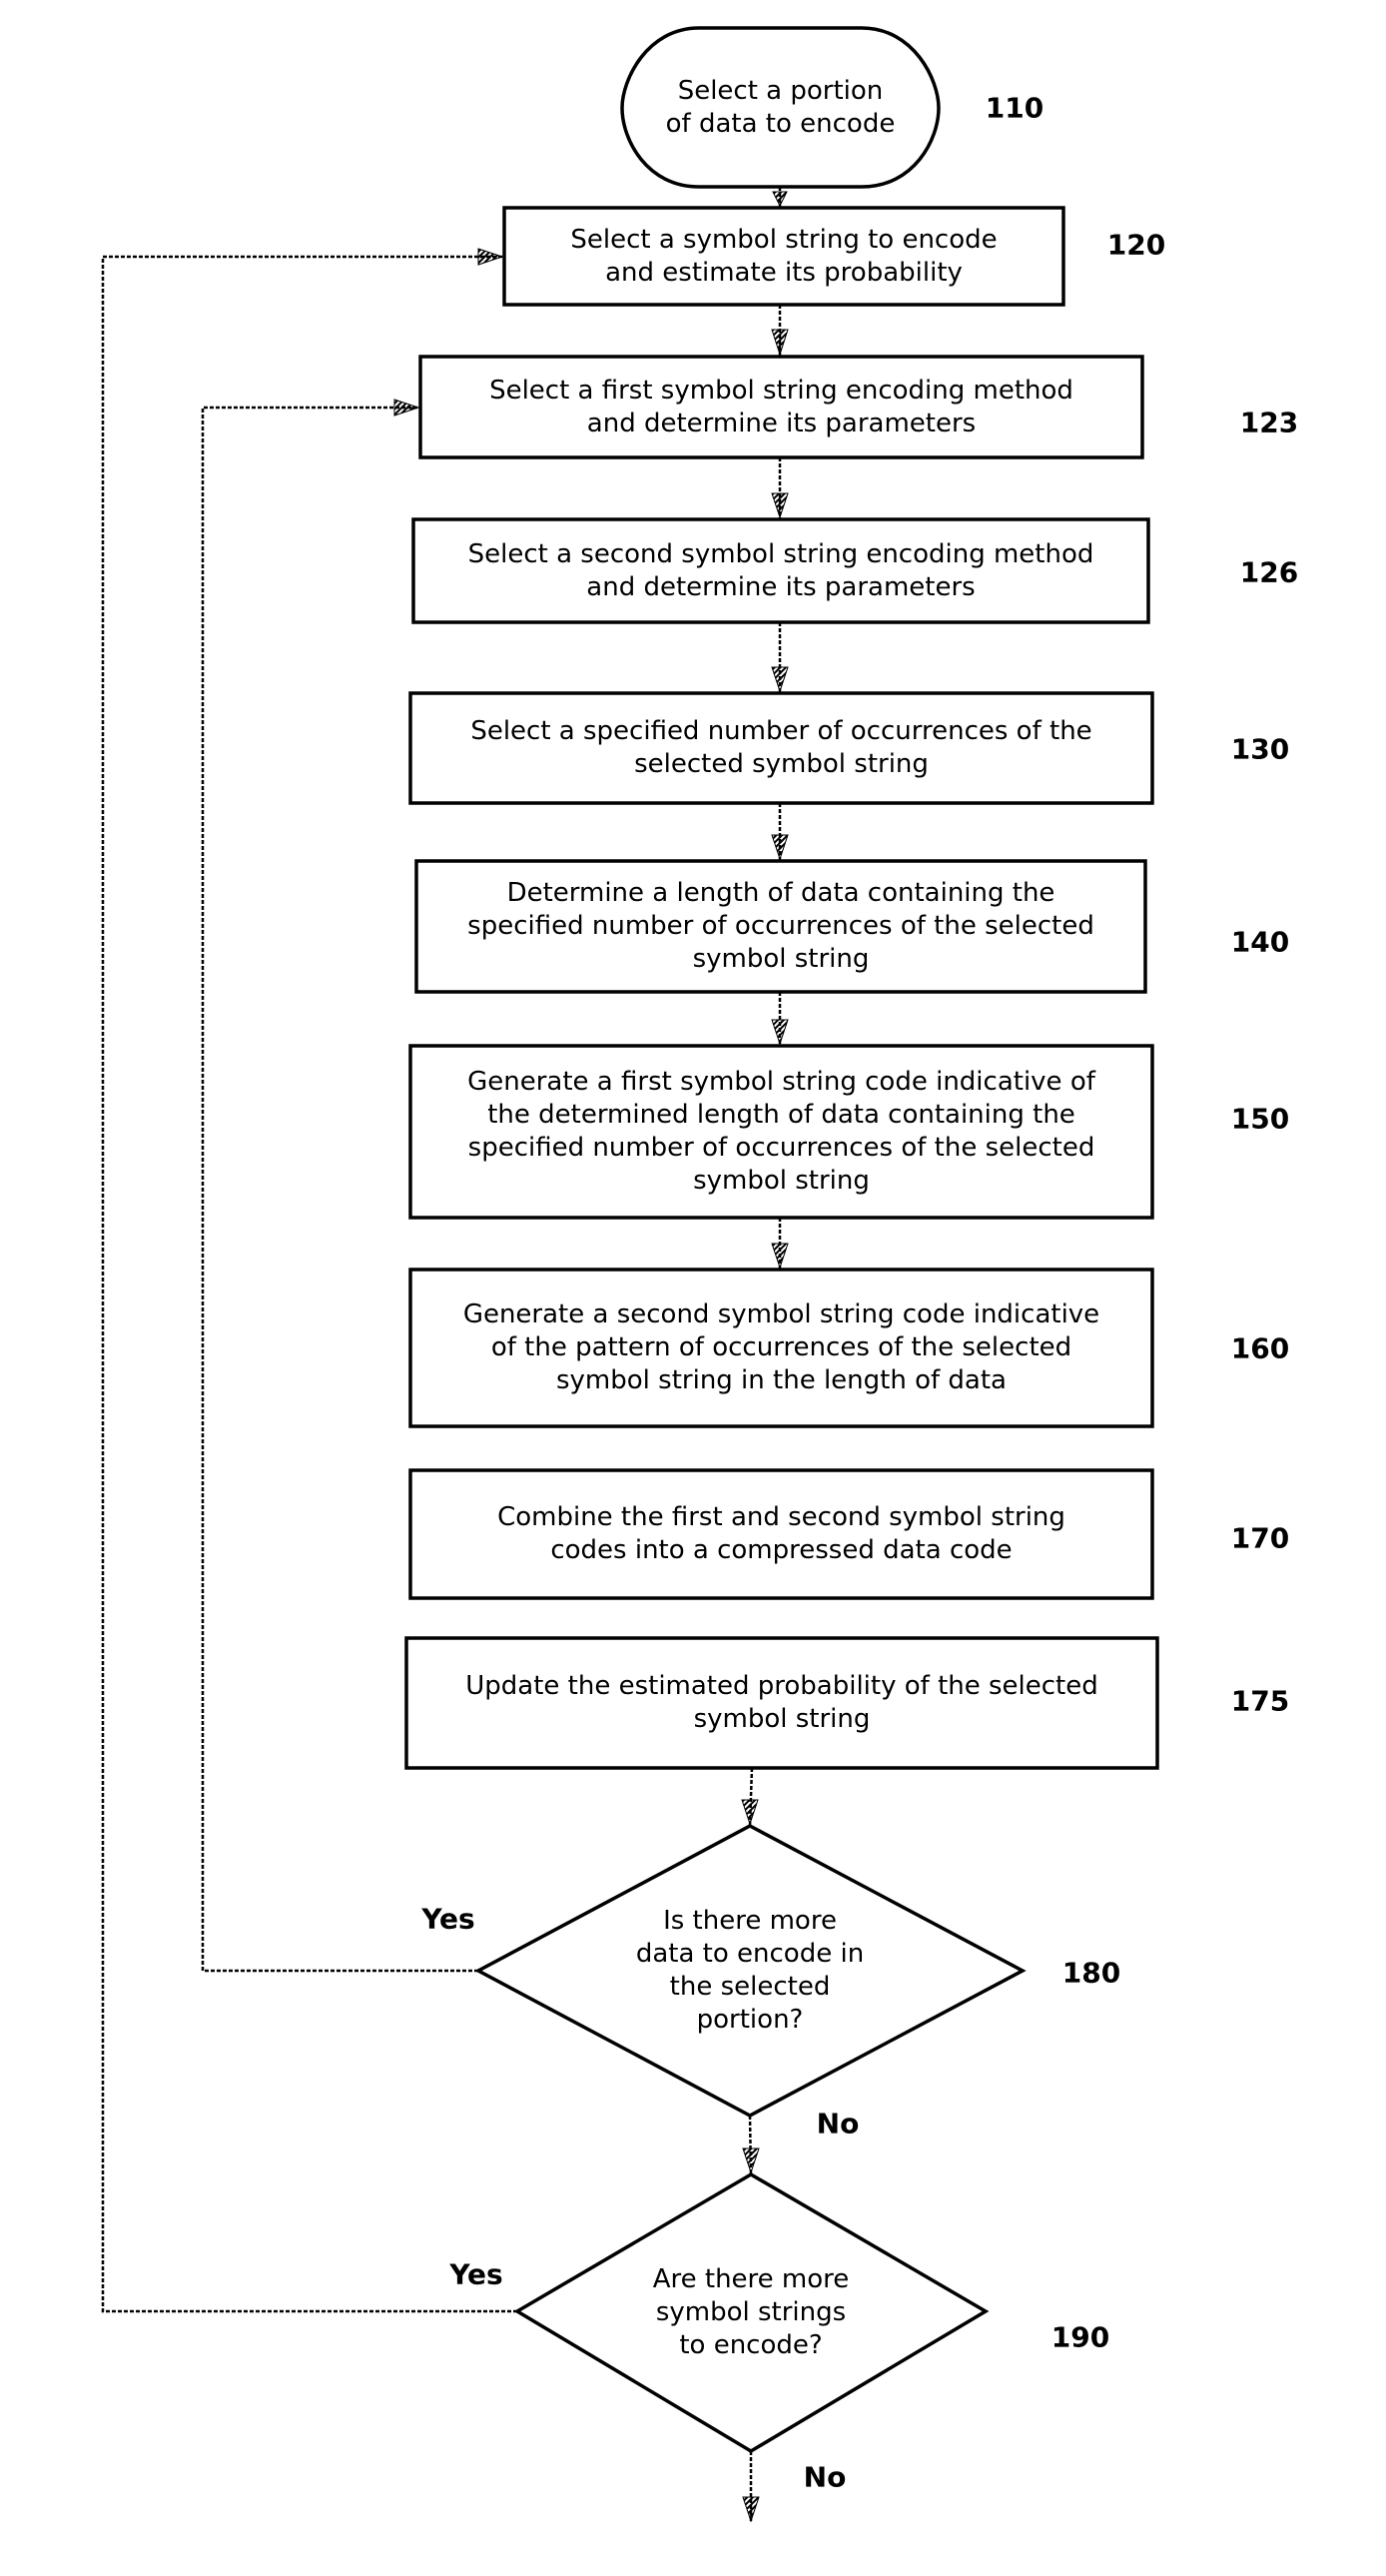 Image resolution: width=1386 pixels, height=2576 pixels. What do you see at coordinates (751, 2510) in the screenshot?
I see `arrowhead-end` at bounding box center [751, 2510].